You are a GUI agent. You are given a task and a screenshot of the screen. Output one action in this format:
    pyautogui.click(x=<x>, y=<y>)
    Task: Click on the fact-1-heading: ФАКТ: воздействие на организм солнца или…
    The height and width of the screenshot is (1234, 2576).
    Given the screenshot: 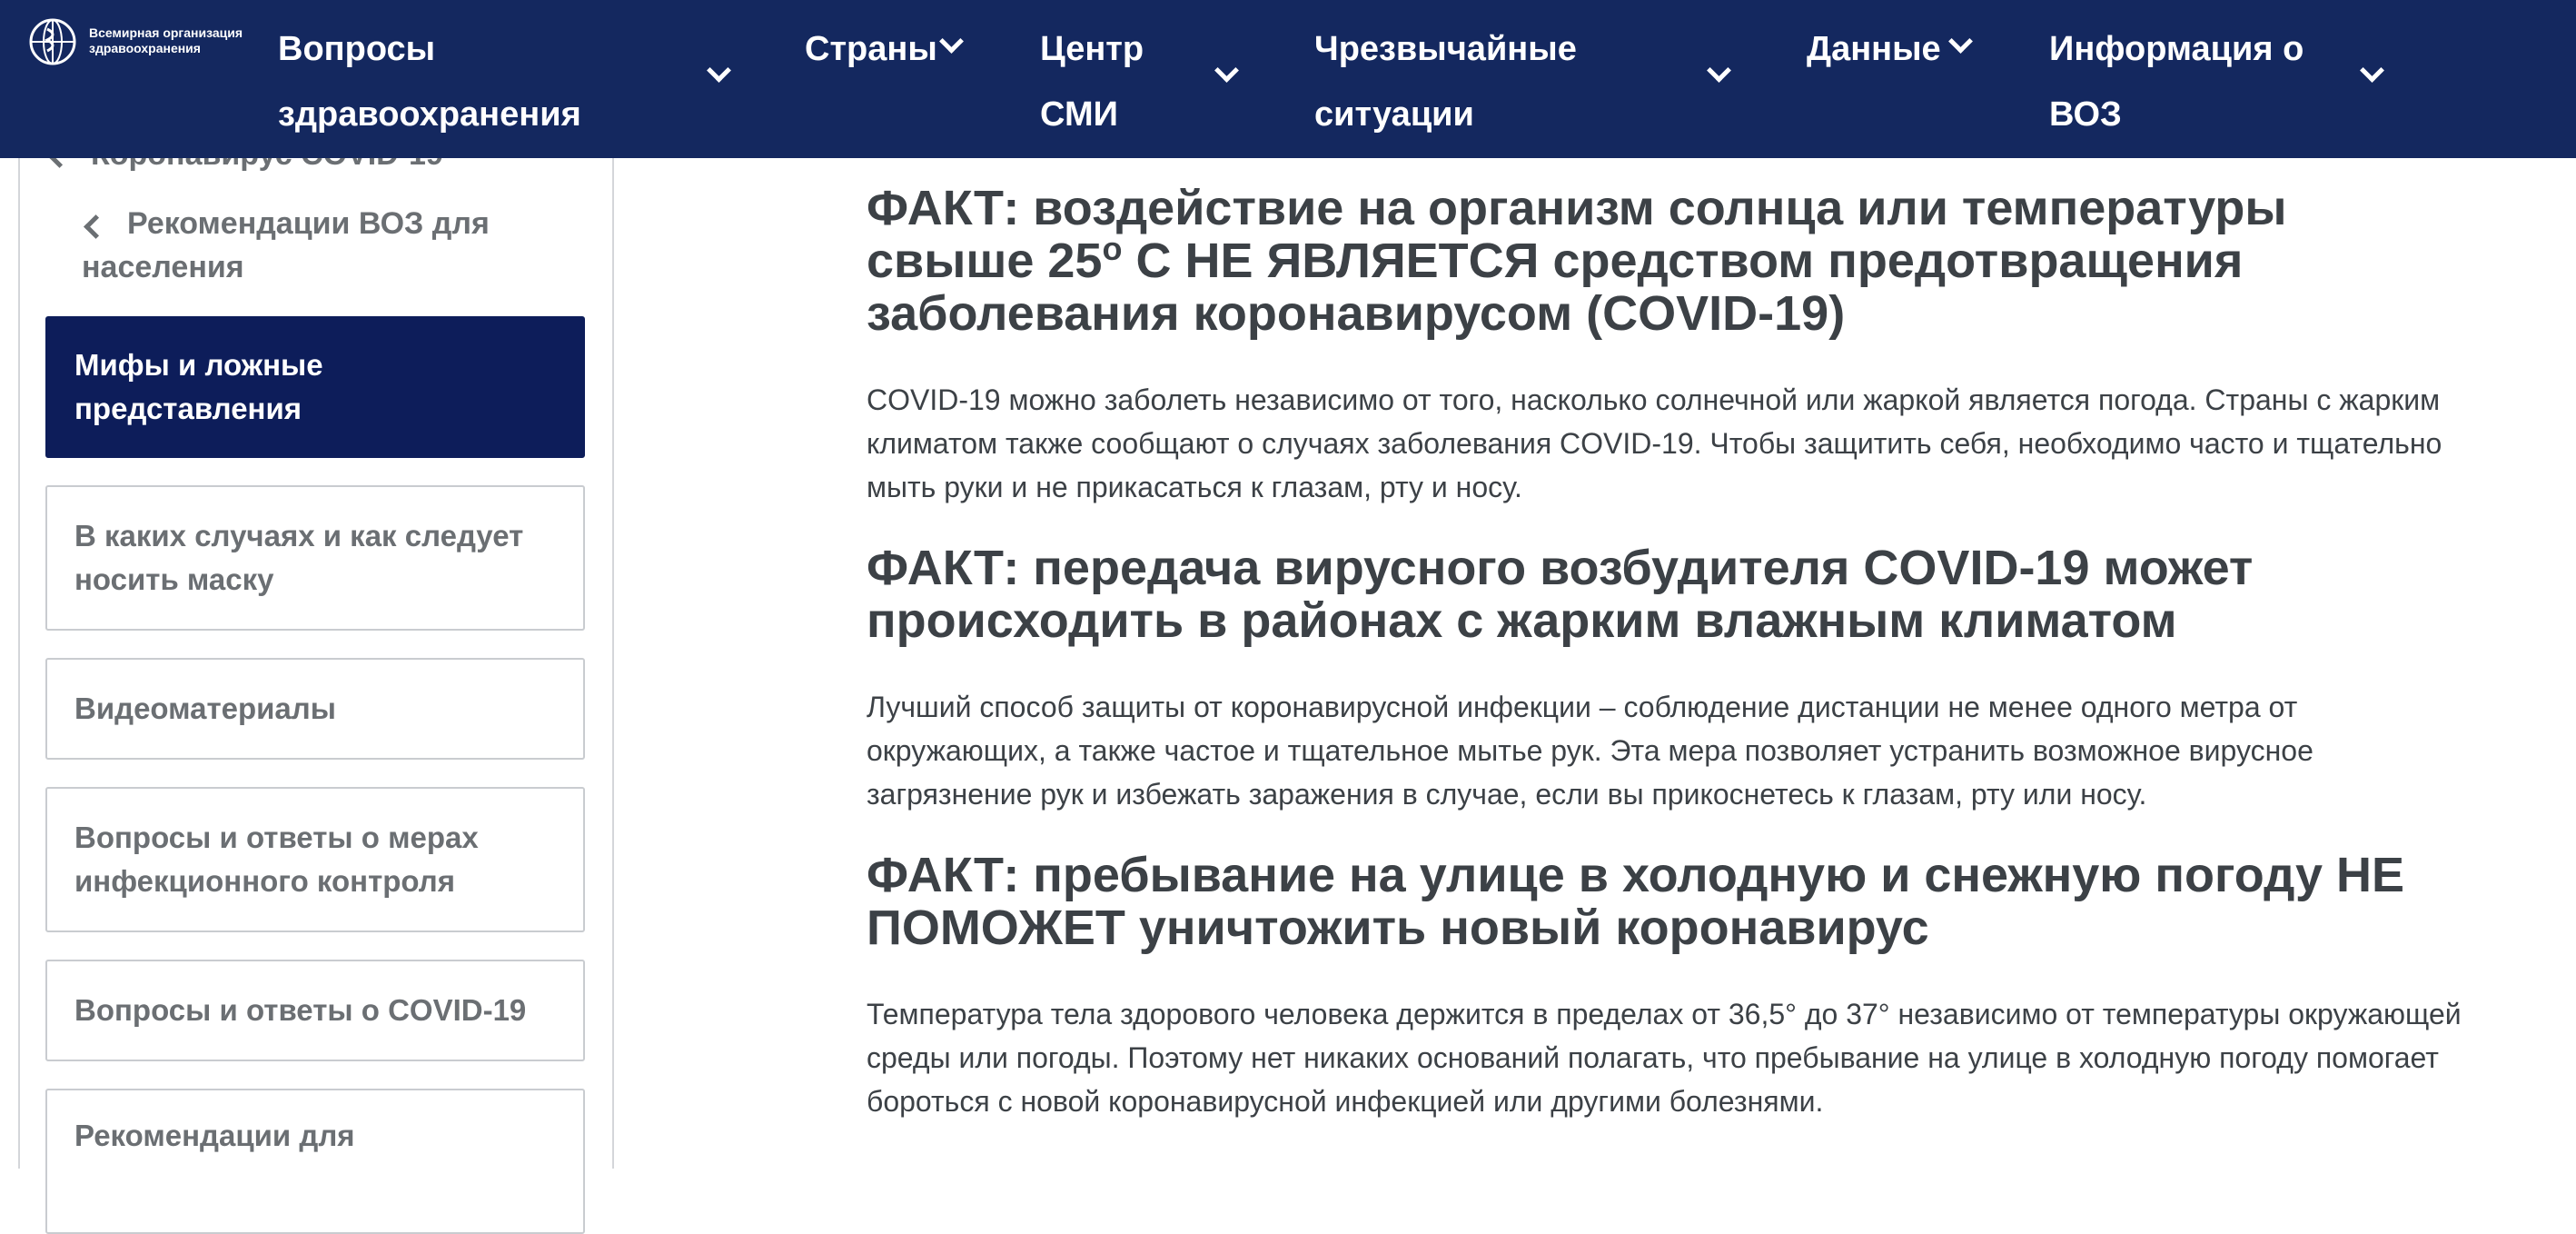 What is the action you would take?
    pyautogui.click(x=1648, y=261)
    